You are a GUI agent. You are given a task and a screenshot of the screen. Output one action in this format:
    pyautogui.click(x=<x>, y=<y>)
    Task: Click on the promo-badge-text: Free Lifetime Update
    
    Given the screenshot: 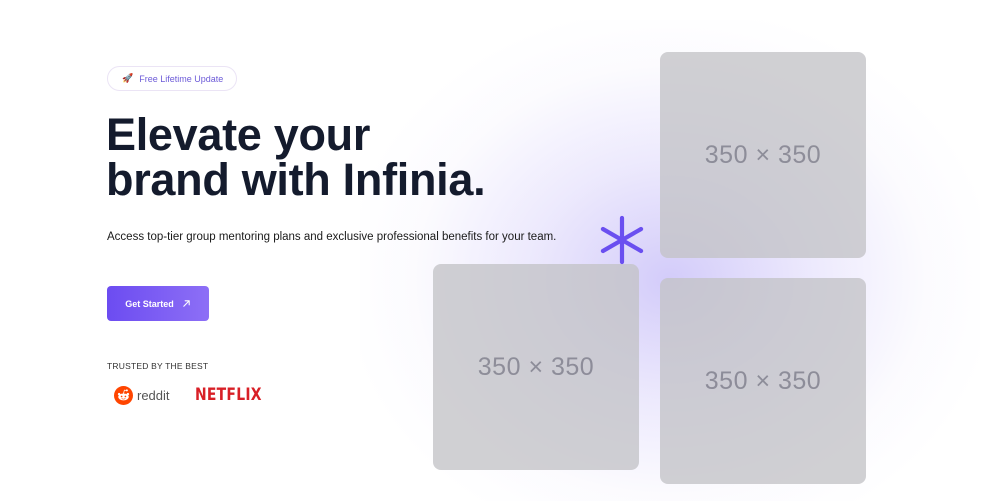 What is the action you would take?
    pyautogui.click(x=181, y=78)
    